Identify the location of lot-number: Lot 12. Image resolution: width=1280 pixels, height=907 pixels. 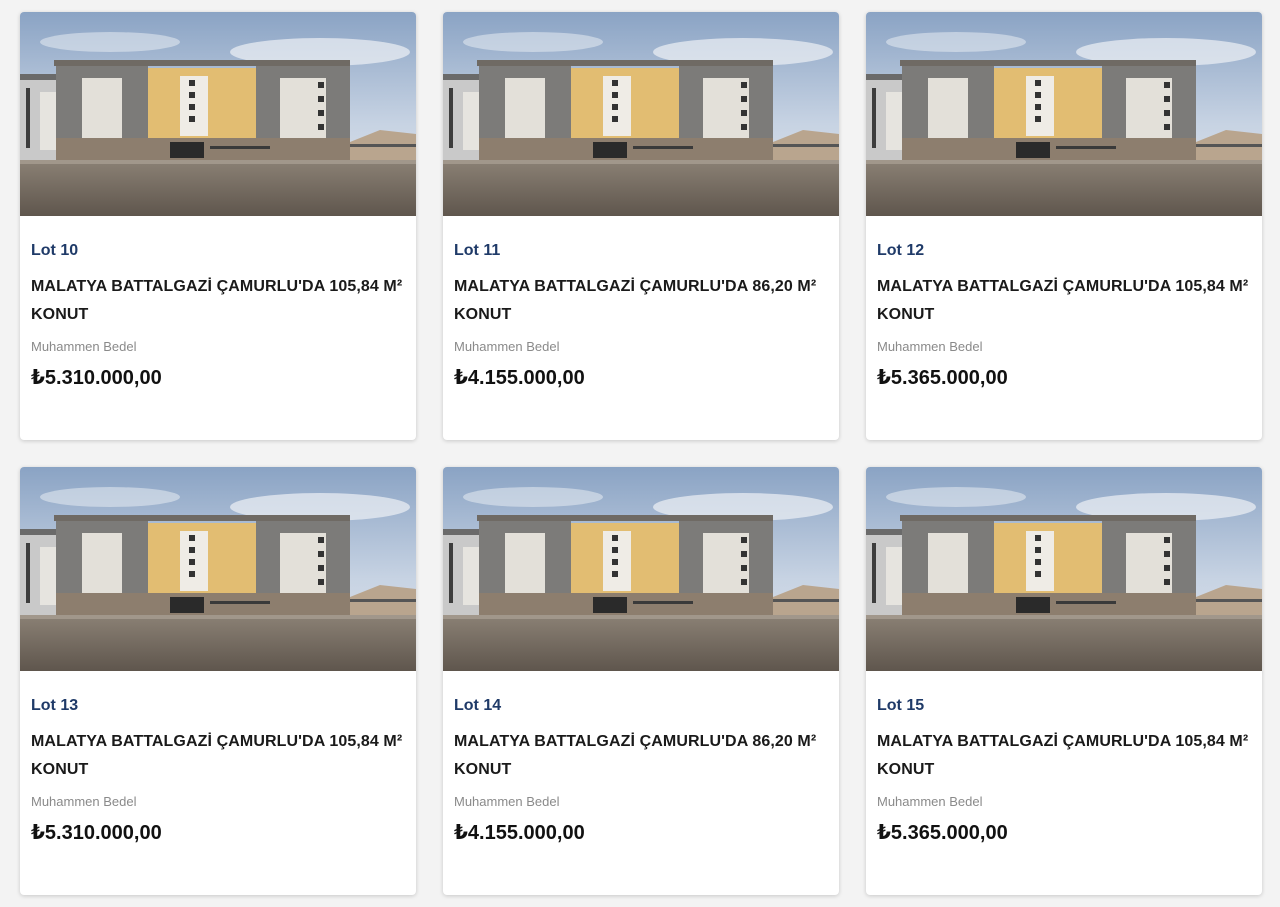
(901, 250).